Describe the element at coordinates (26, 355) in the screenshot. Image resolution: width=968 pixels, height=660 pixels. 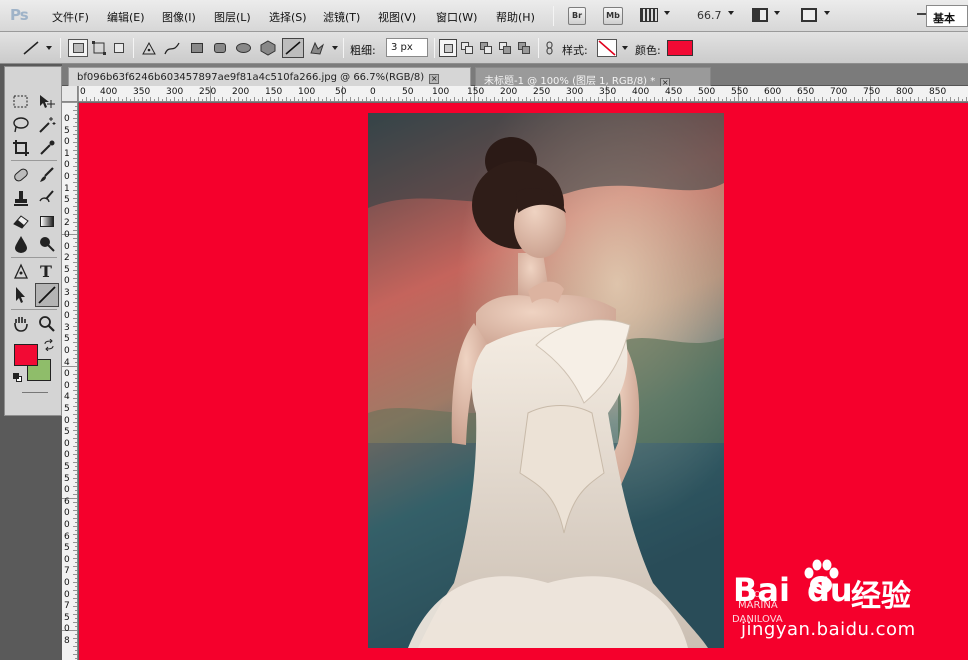
I see `foreground-color-swatch` at that location.